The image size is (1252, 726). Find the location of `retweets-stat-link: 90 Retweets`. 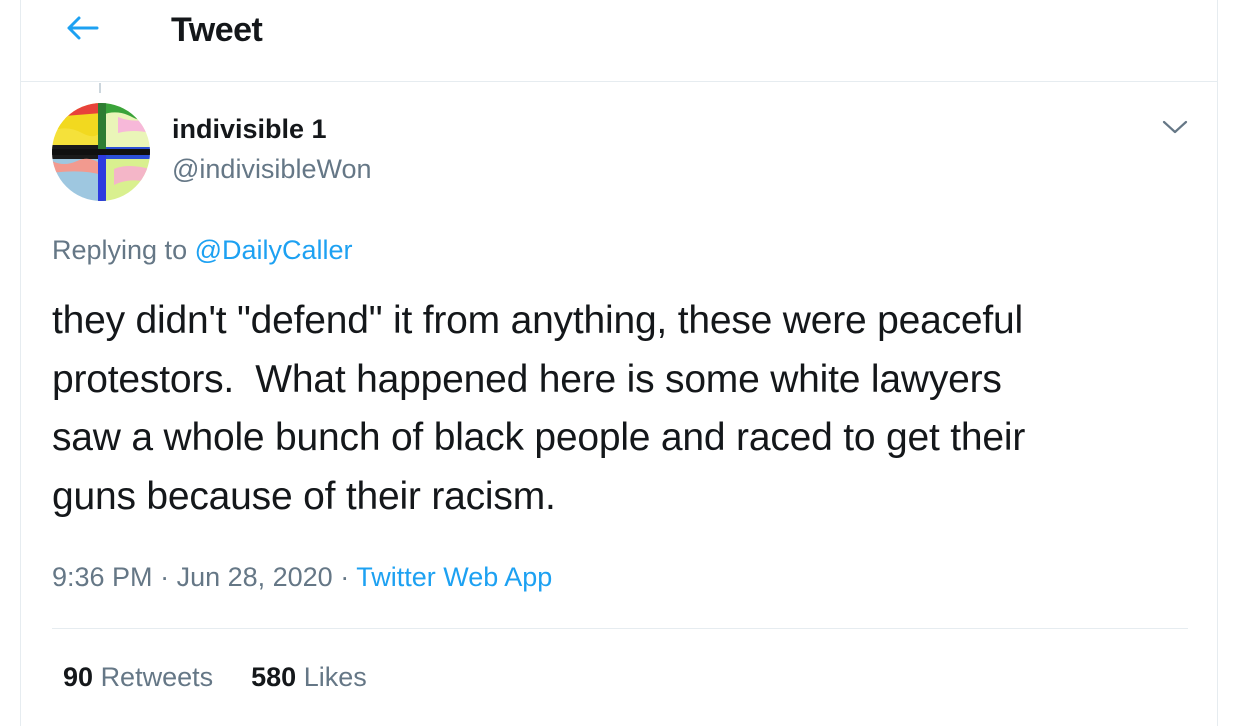

retweets-stat-link: 90 Retweets is located at coordinates (138, 677).